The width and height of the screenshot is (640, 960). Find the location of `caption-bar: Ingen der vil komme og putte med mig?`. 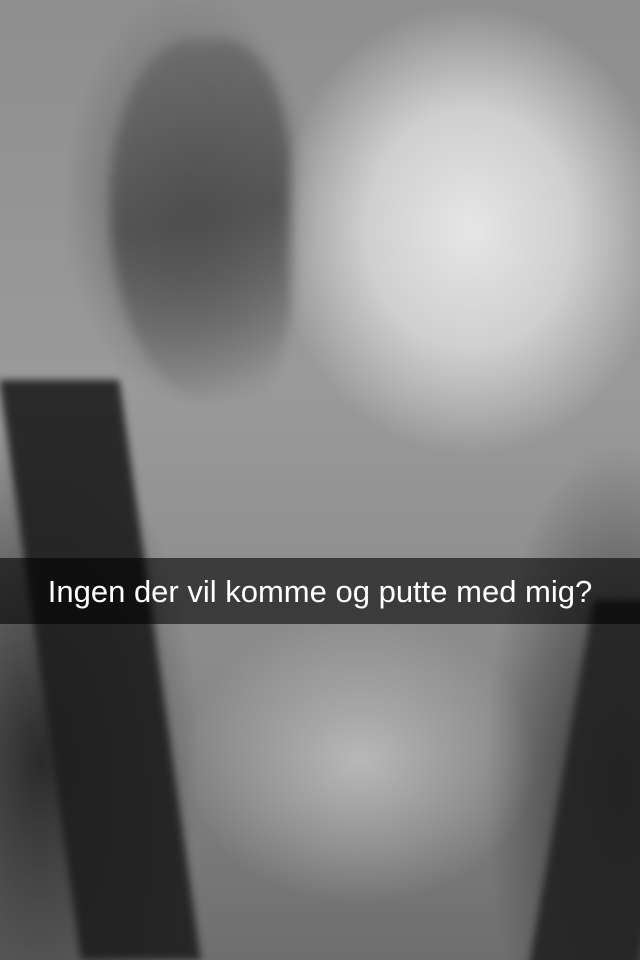

caption-bar: Ingen der vil komme og putte med mig? is located at coordinates (320, 591).